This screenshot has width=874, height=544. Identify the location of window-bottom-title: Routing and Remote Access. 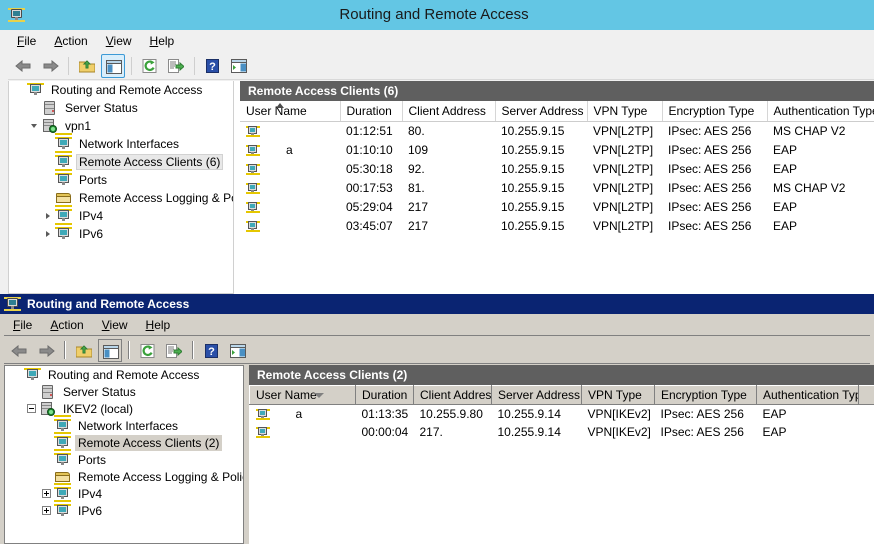
(108, 304).